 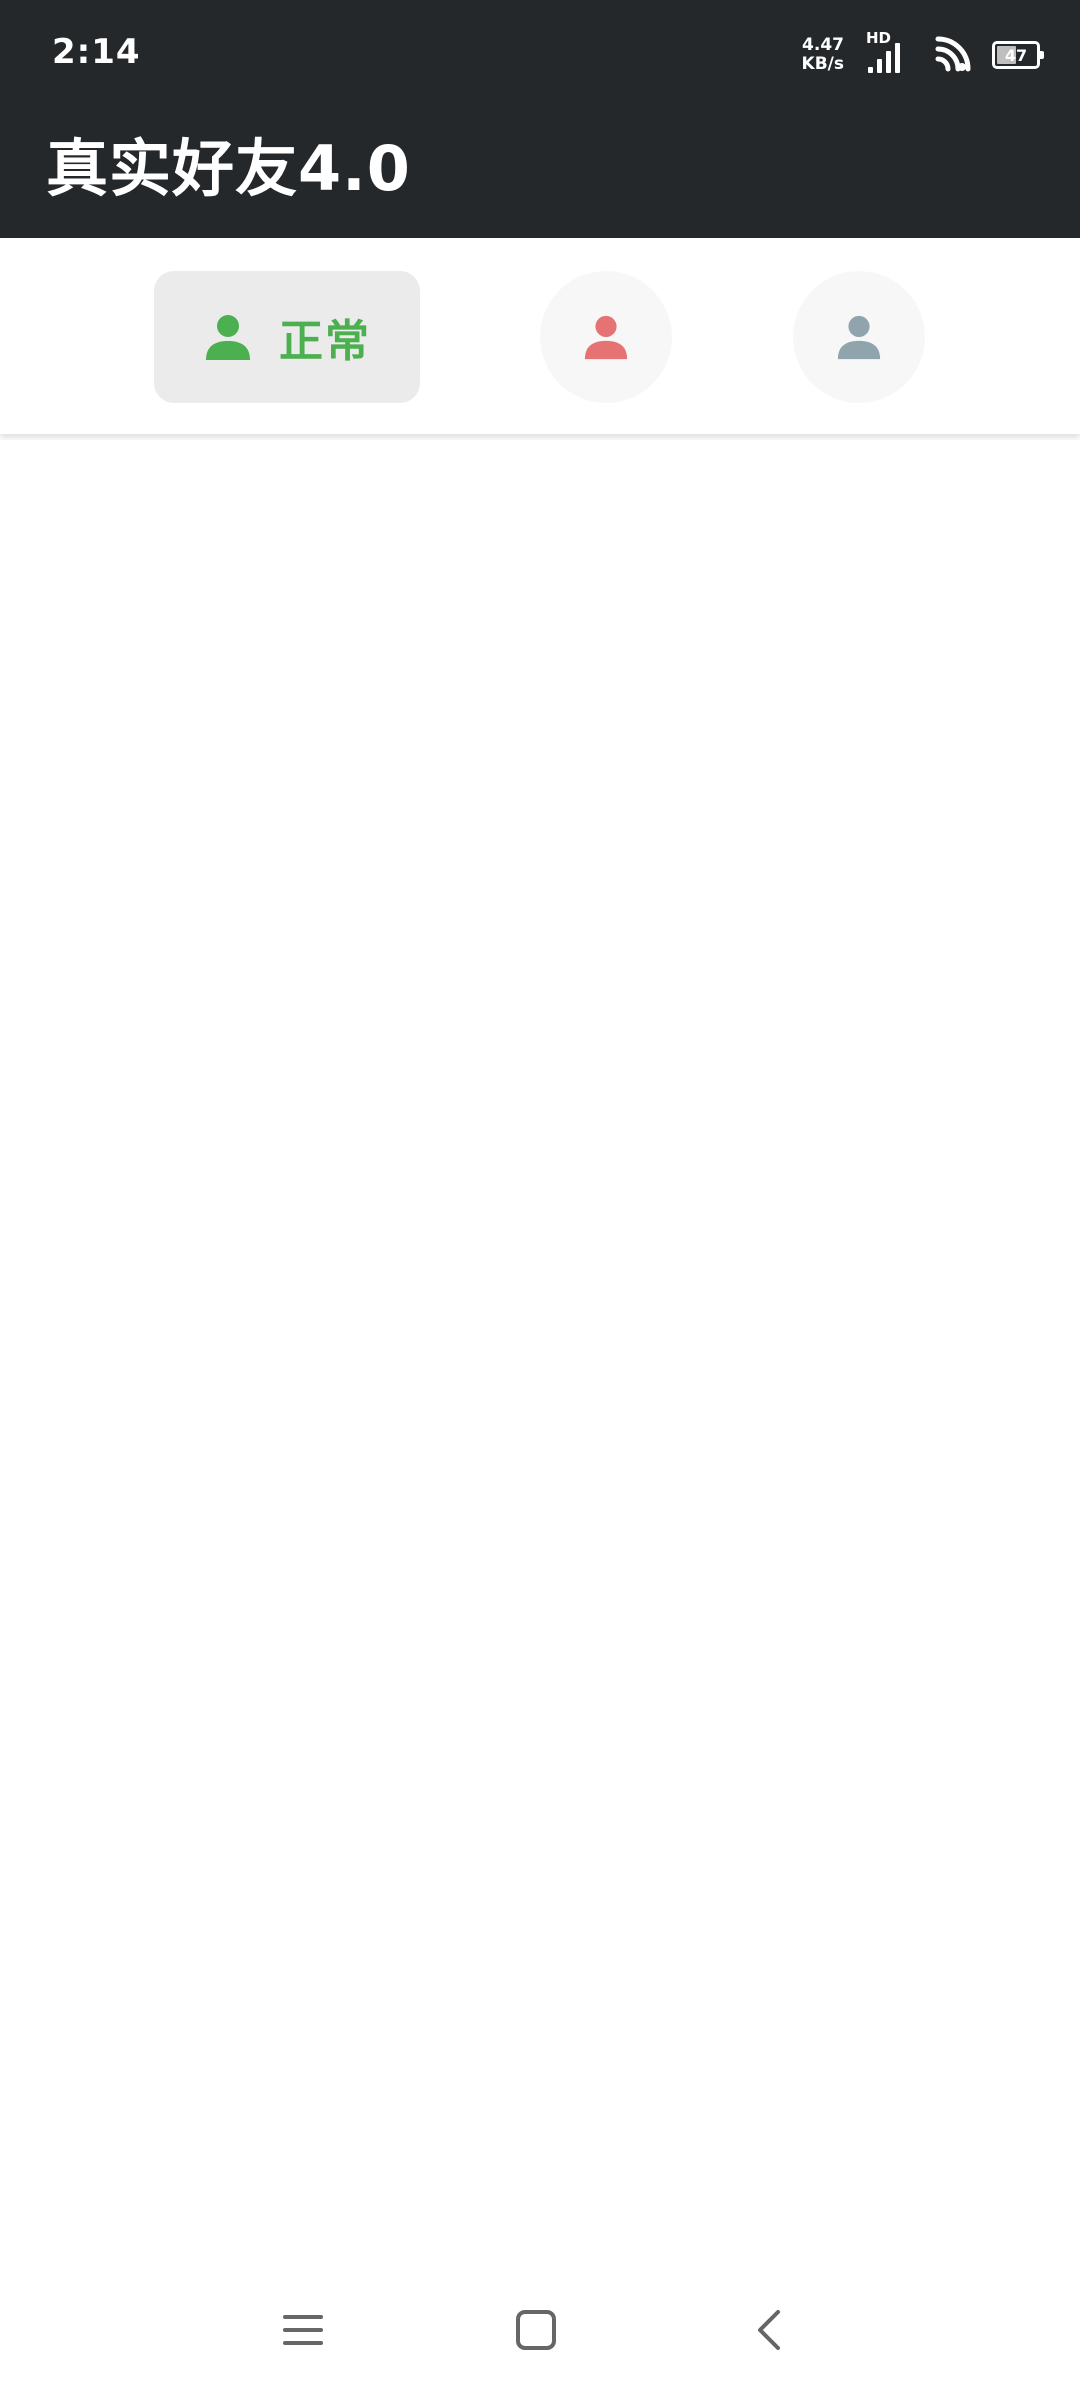 I want to click on wifi-icon, so click(x=953, y=54).